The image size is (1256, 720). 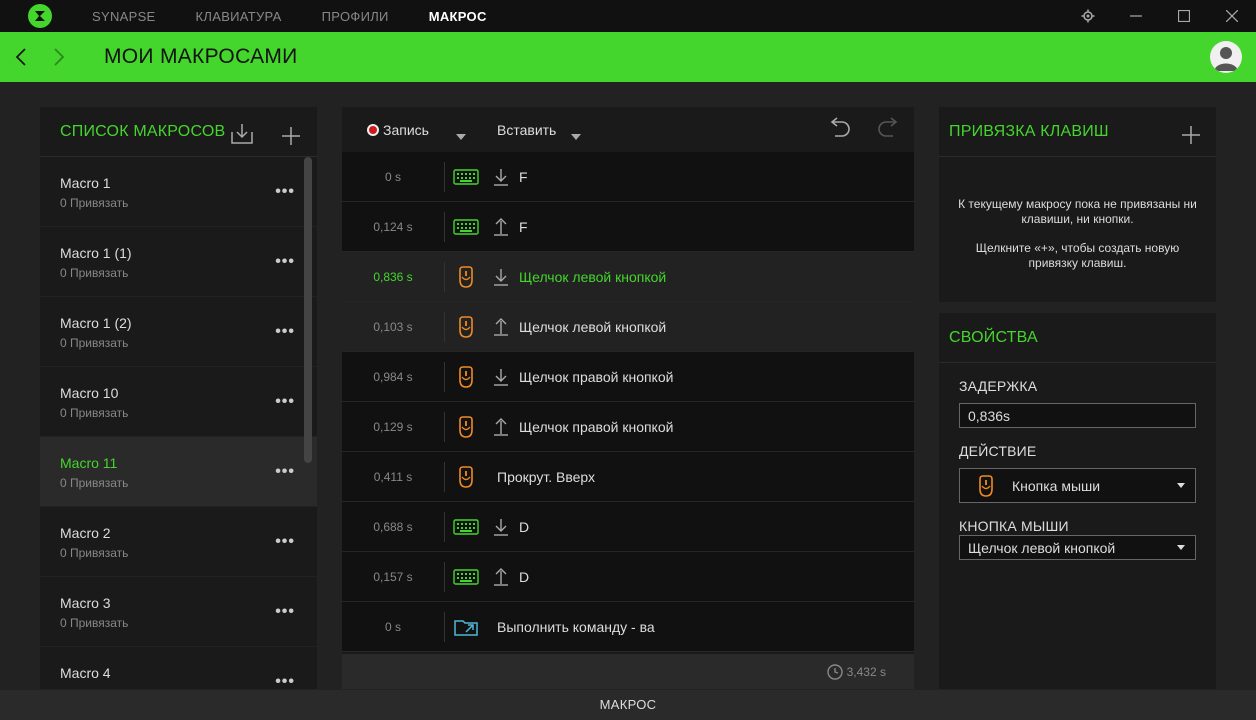 I want to click on macro-step-row: 0 s F, so click(x=628, y=177).